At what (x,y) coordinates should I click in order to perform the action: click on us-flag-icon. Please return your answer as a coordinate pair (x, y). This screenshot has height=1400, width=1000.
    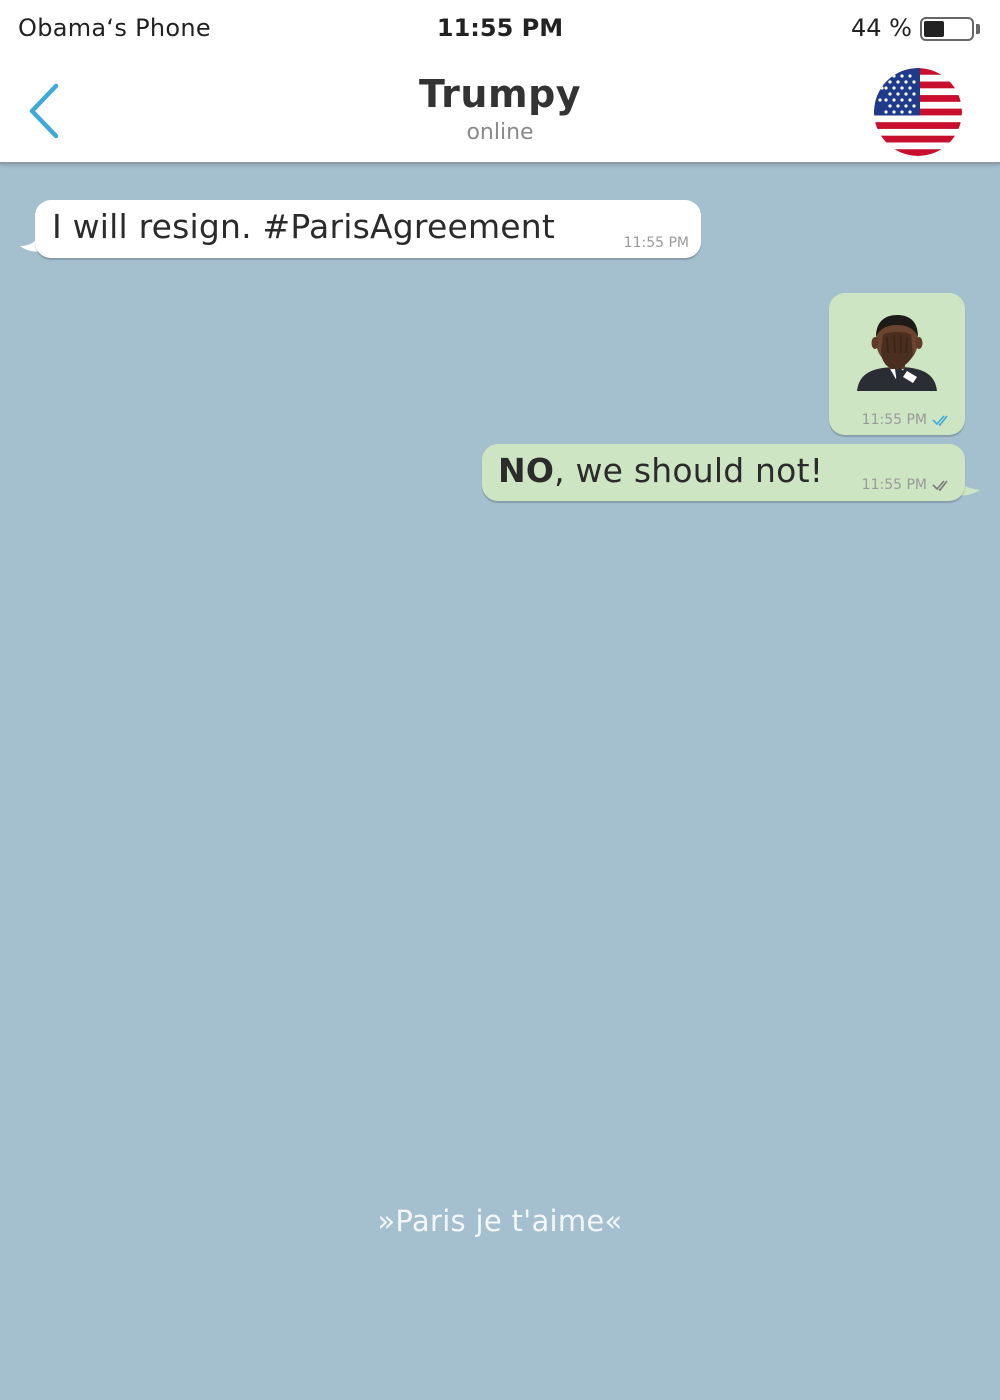
    Looking at the image, I should click on (918, 112).